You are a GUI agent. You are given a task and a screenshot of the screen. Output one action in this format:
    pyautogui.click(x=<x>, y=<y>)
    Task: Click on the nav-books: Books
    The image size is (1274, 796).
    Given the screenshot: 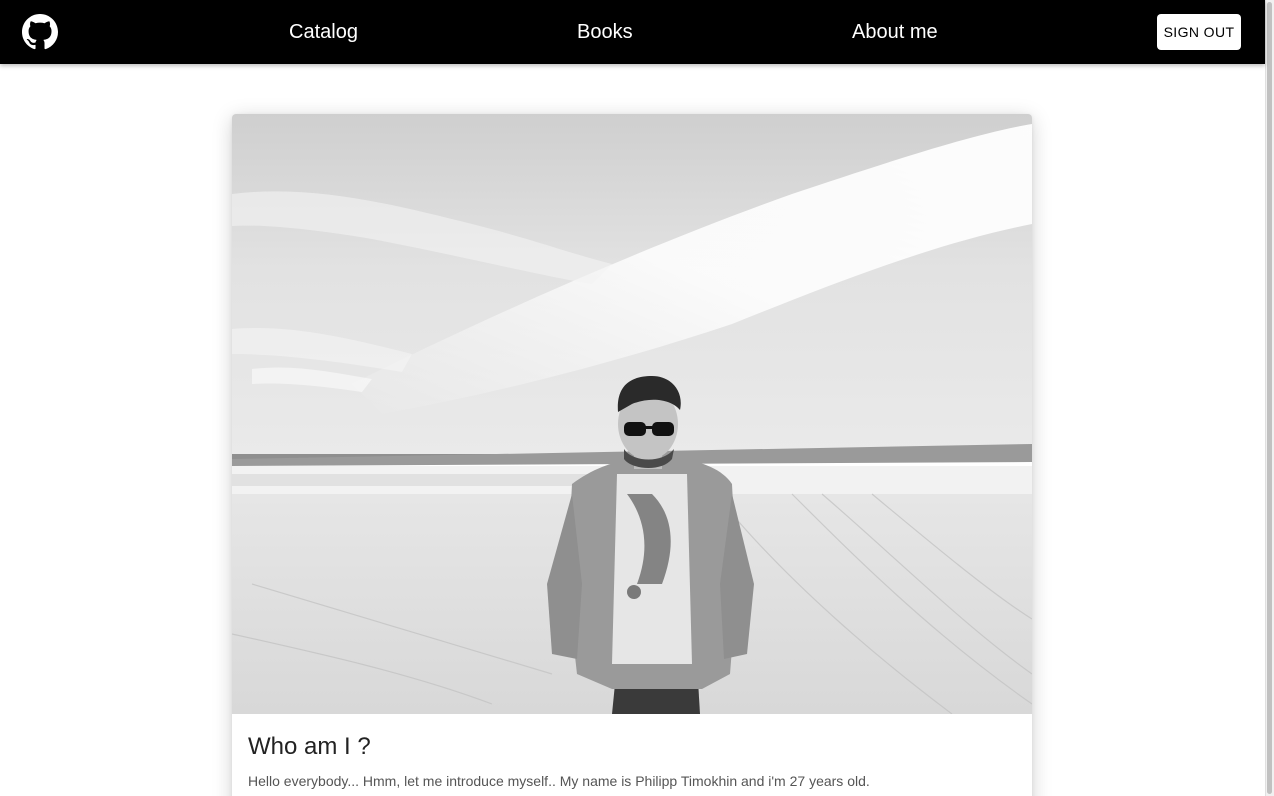 What is the action you would take?
    pyautogui.click(x=605, y=32)
    